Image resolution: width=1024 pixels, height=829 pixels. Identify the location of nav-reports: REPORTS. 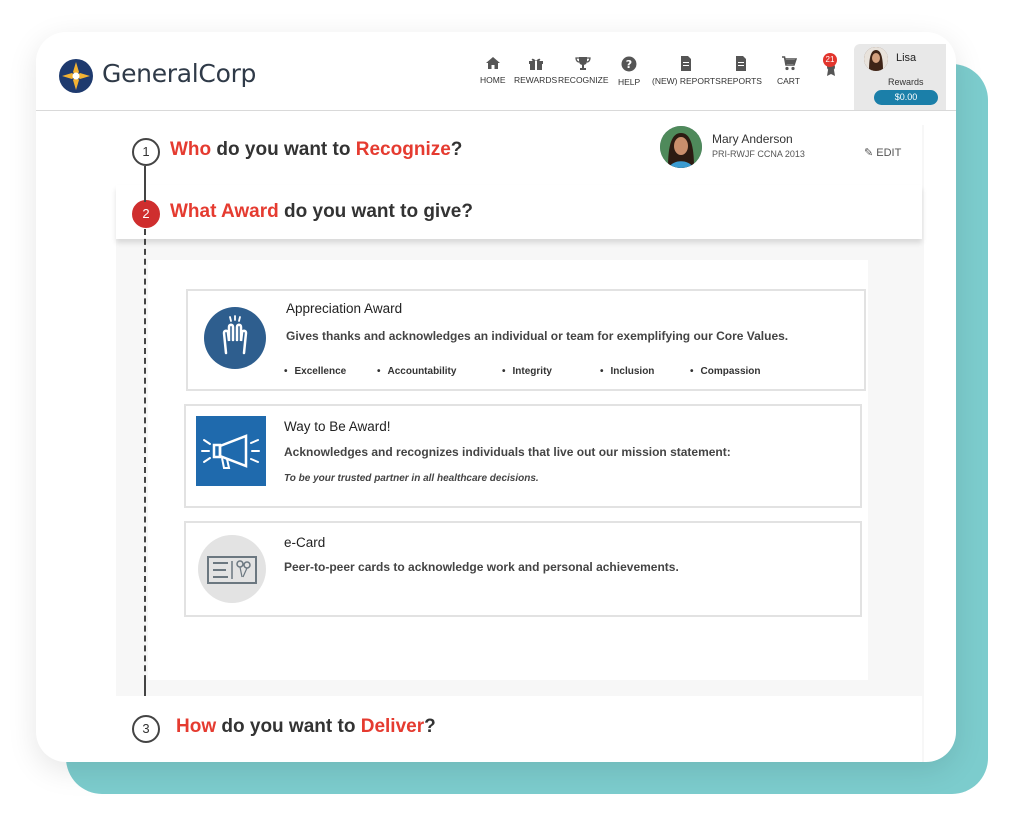
(741, 71).